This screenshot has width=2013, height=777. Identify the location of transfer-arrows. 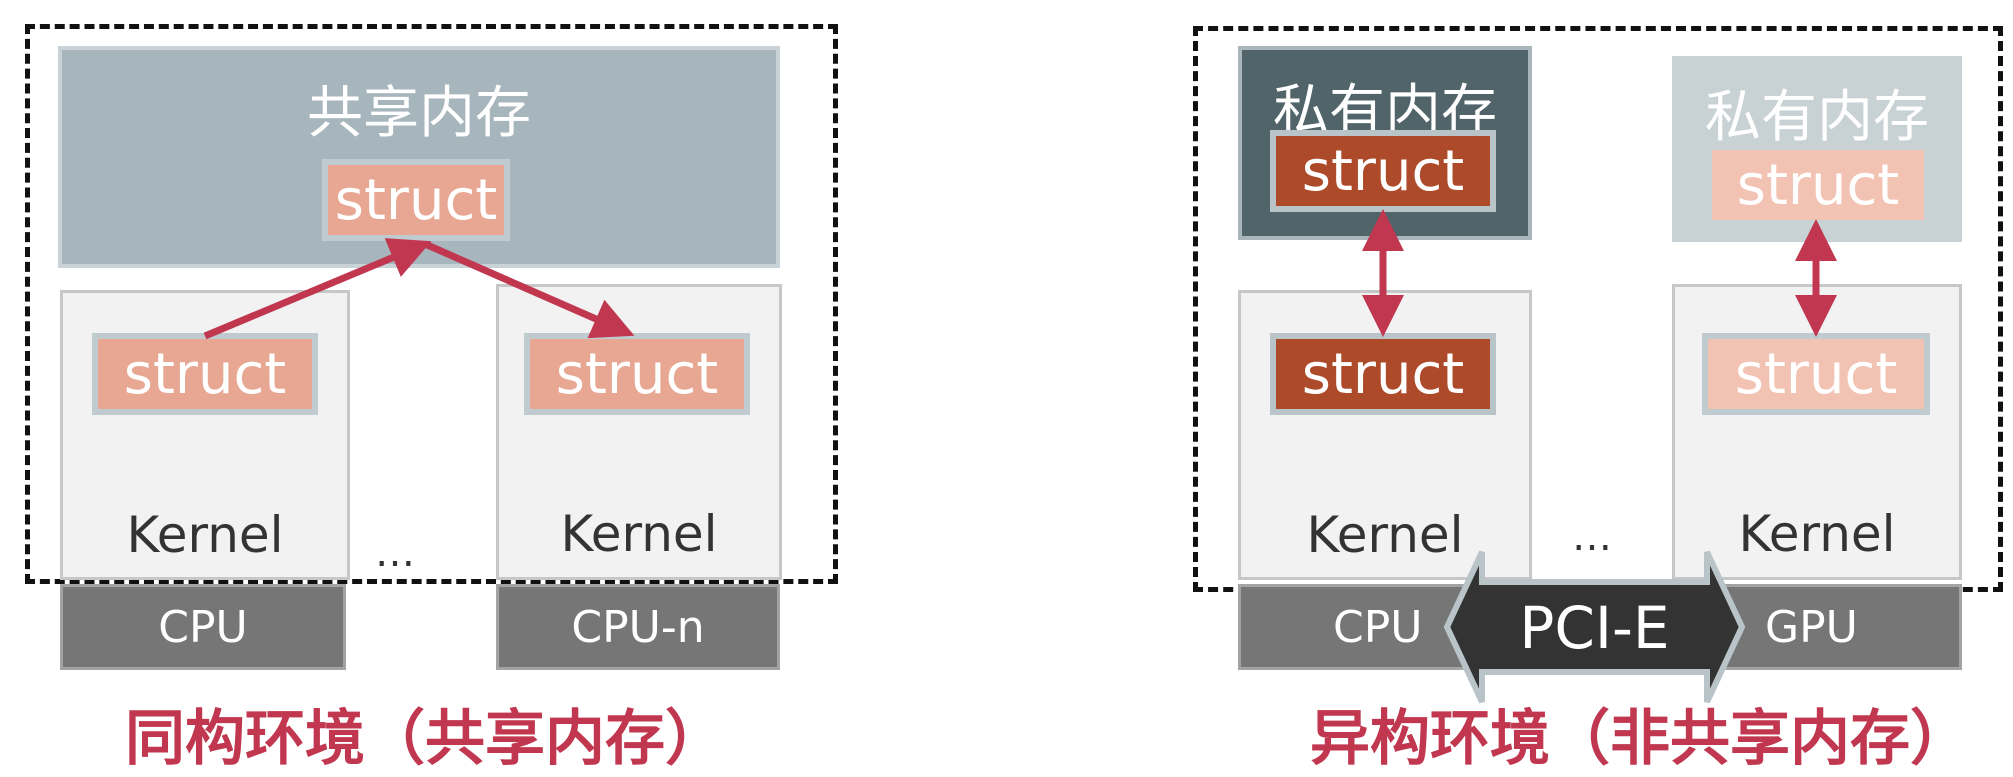
(1020, 274).